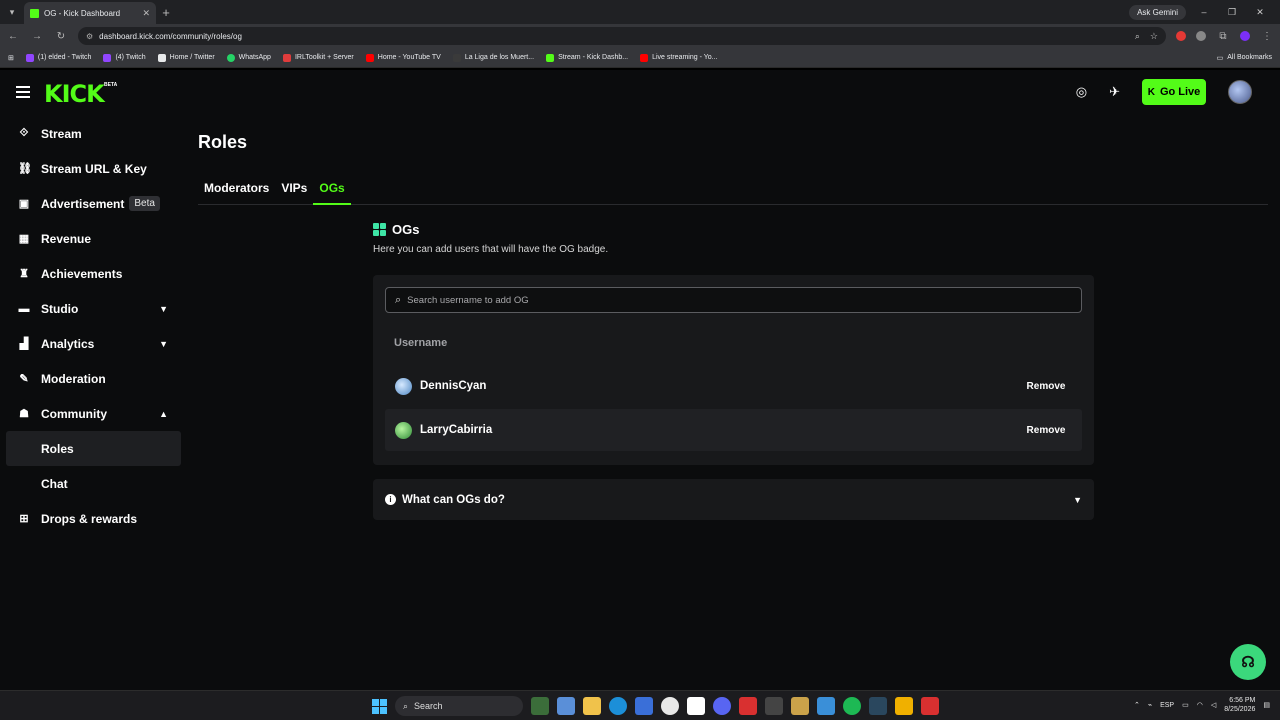 The image size is (1280, 720). What do you see at coordinates (94, 413) in the screenshot?
I see `sidebar-item-community: ☗ Community ▲` at bounding box center [94, 413].